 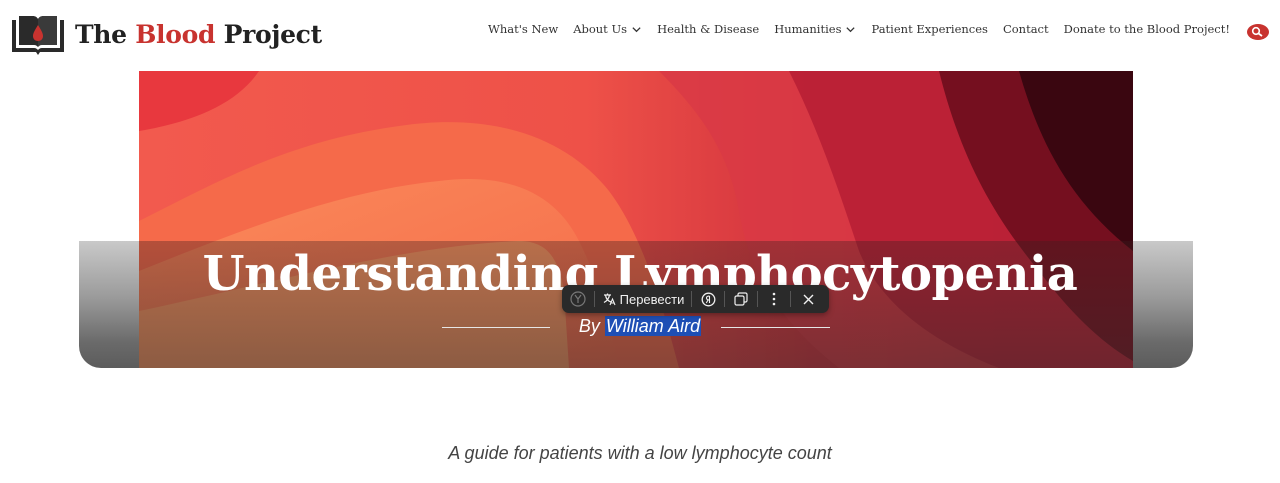 What do you see at coordinates (609, 299) in the screenshot?
I see `translate-icon` at bounding box center [609, 299].